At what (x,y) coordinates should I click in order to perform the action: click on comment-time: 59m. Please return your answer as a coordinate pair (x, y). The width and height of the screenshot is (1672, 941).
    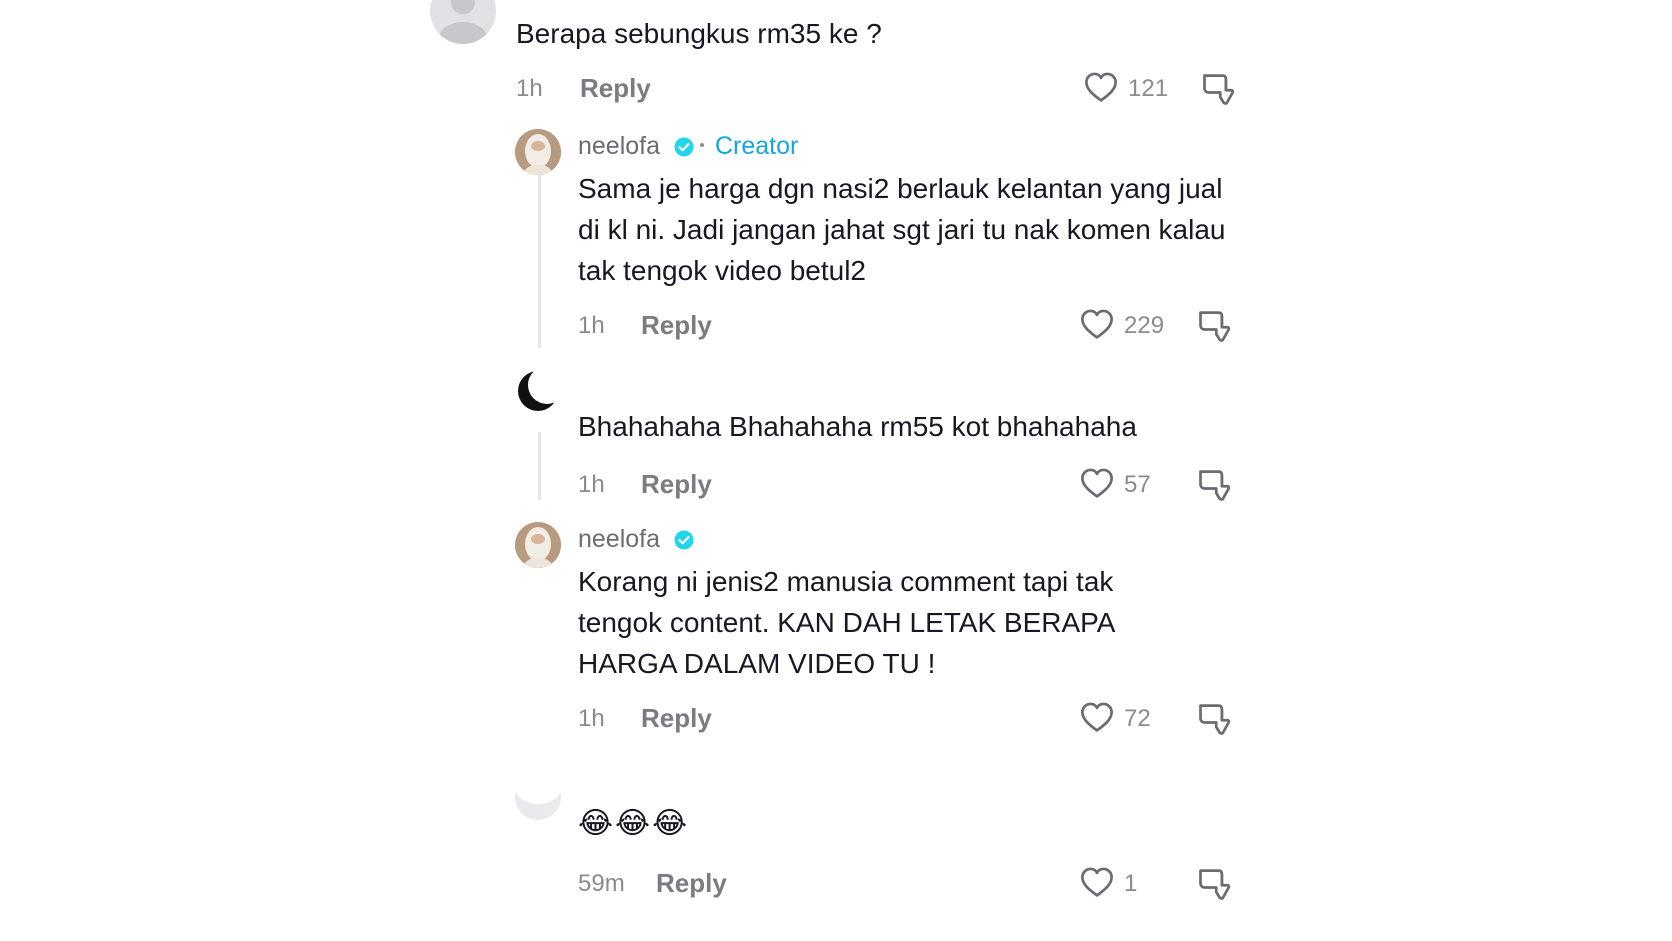
    Looking at the image, I should click on (601, 883).